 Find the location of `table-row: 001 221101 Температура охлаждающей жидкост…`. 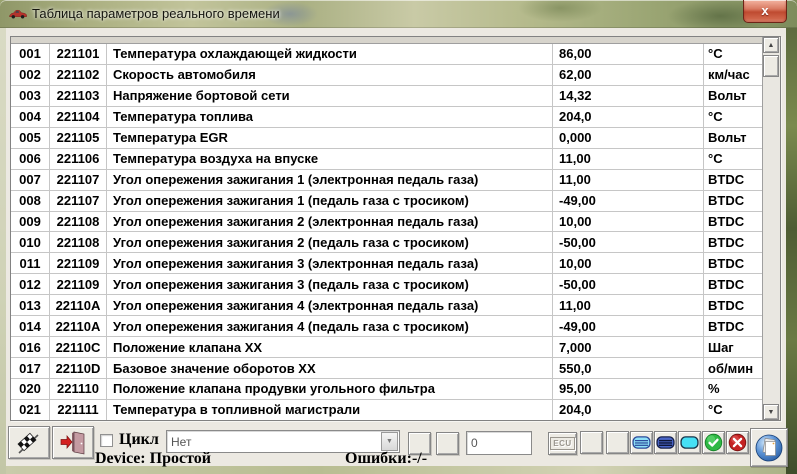

table-row: 001 221101 Температура охлаждающей жидкост… is located at coordinates (386, 54).